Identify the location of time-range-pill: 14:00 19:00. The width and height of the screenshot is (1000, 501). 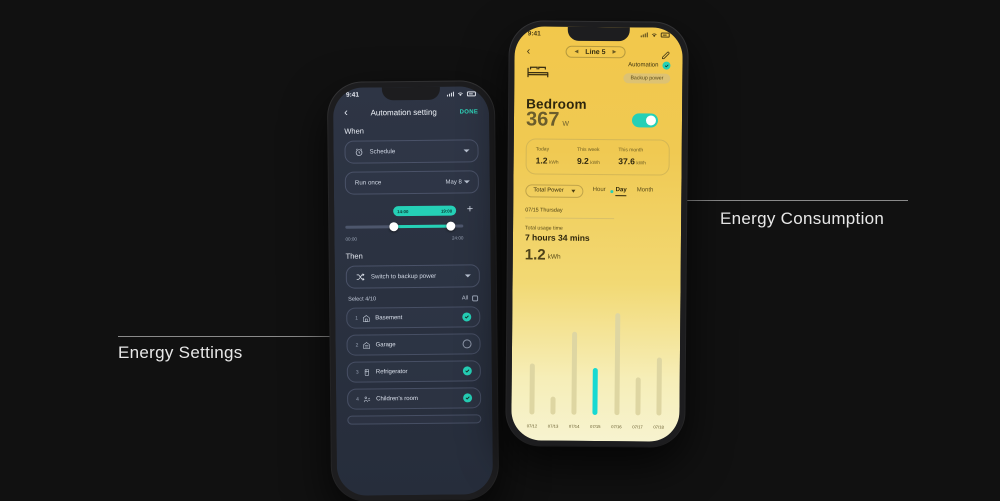
(425, 211).